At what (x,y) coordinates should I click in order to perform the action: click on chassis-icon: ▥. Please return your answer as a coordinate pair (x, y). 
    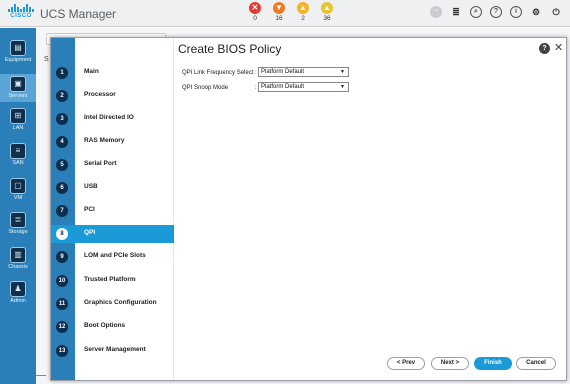
    Looking at the image, I should click on (18, 255).